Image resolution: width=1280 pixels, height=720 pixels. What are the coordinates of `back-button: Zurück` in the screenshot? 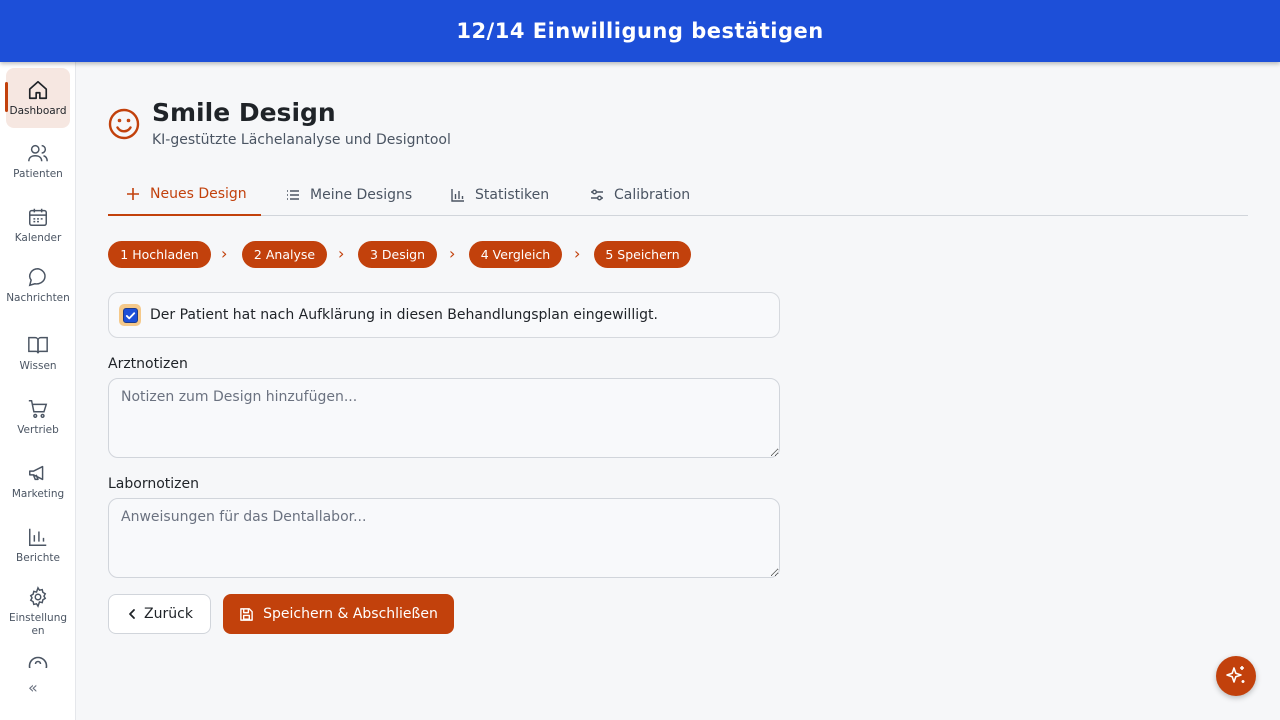 It's located at (159, 614).